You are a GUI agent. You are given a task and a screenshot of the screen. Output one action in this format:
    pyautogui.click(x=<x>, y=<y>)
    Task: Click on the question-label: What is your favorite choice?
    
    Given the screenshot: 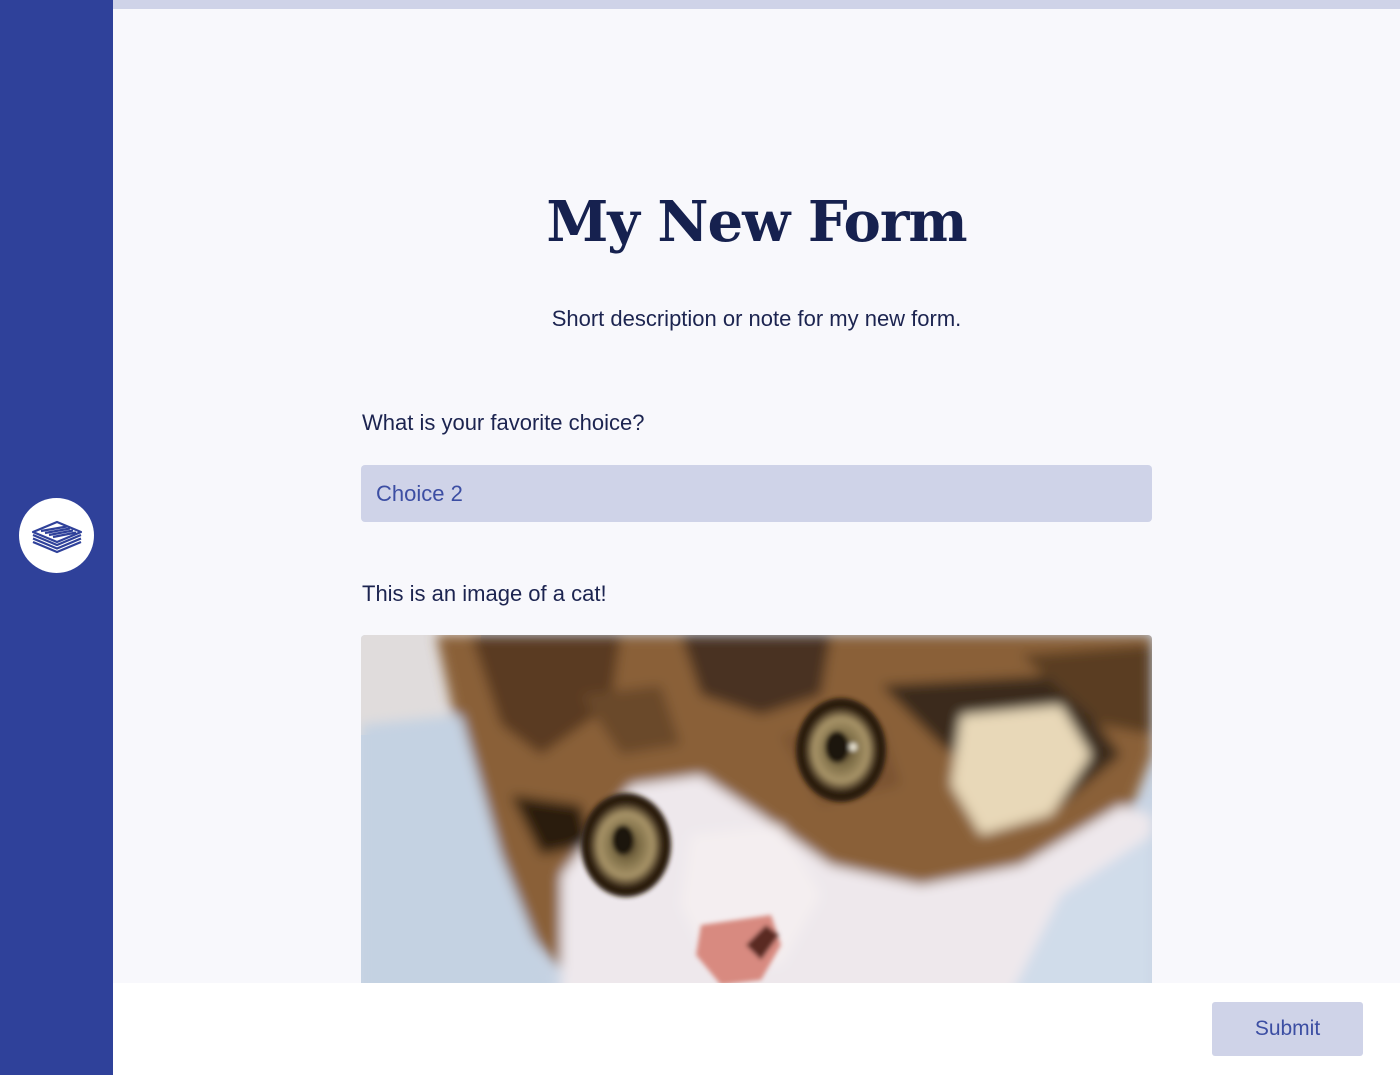 What is the action you would take?
    pyautogui.click(x=503, y=422)
    